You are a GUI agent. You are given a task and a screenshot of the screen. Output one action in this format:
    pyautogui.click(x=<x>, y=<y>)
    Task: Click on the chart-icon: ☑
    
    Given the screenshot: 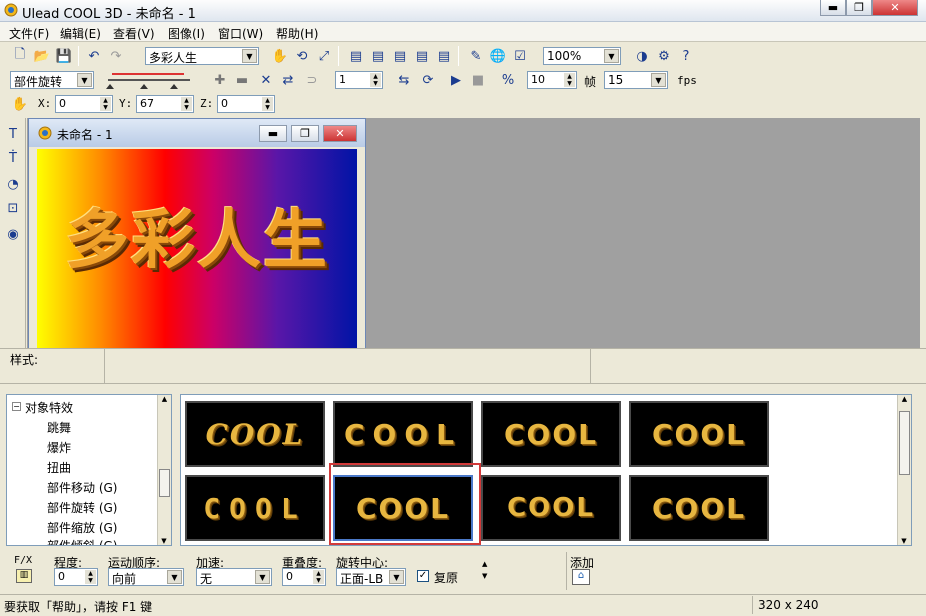 What is the action you would take?
    pyautogui.click(x=520, y=56)
    